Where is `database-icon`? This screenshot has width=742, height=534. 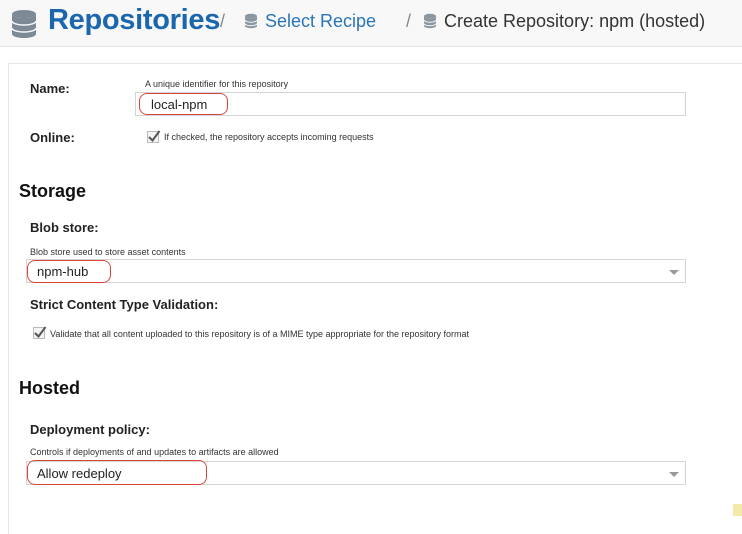
database-icon is located at coordinates (24, 24).